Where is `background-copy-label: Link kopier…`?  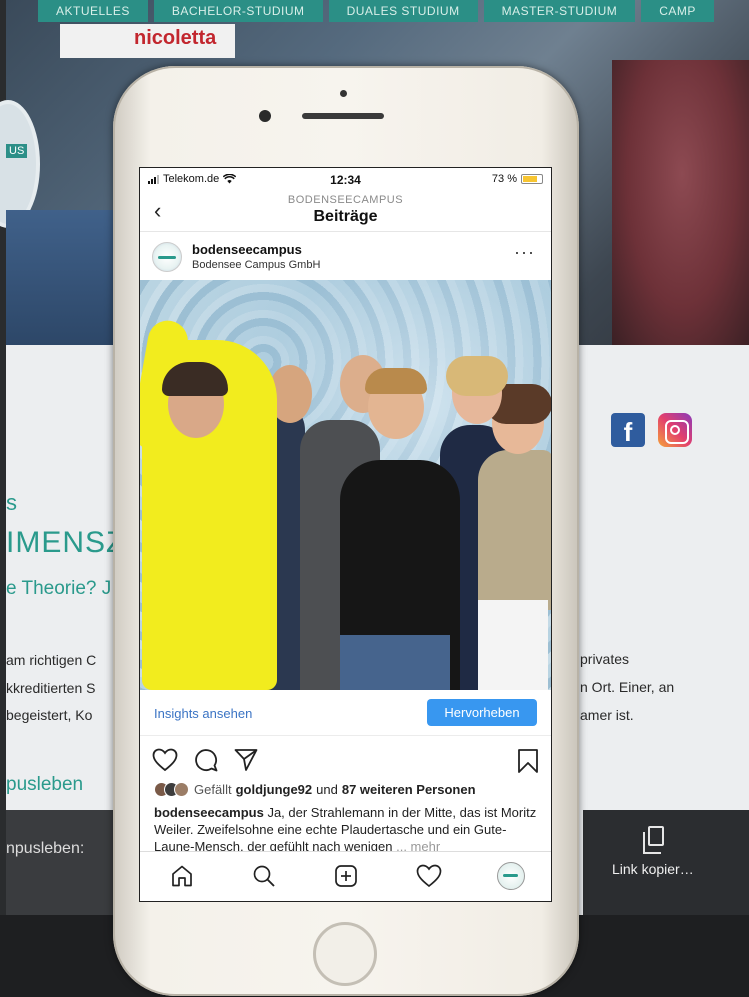 background-copy-label: Link kopier… is located at coordinates (653, 869).